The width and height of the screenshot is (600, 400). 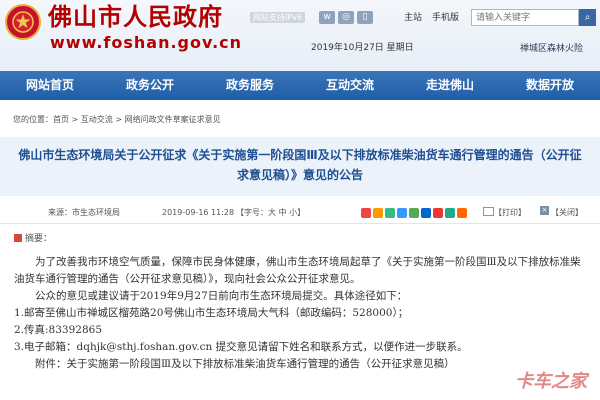 What do you see at coordinates (350, 85) in the screenshot?
I see `nav-item-interaction: 互动交流` at bounding box center [350, 85].